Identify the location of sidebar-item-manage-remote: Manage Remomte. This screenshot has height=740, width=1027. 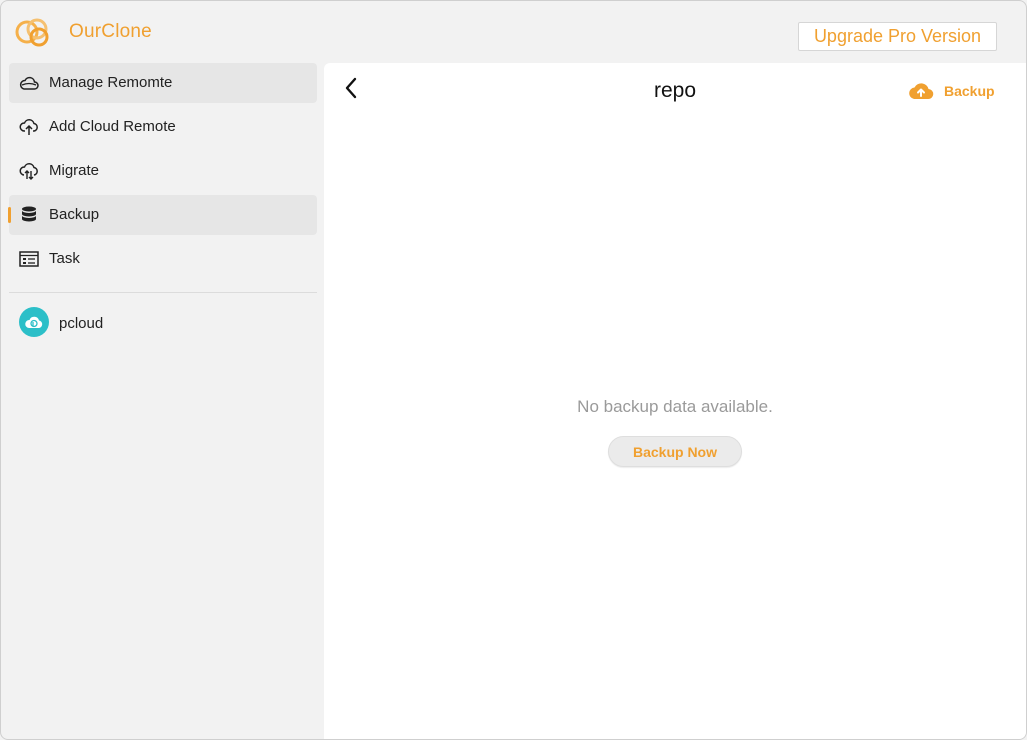
(163, 83).